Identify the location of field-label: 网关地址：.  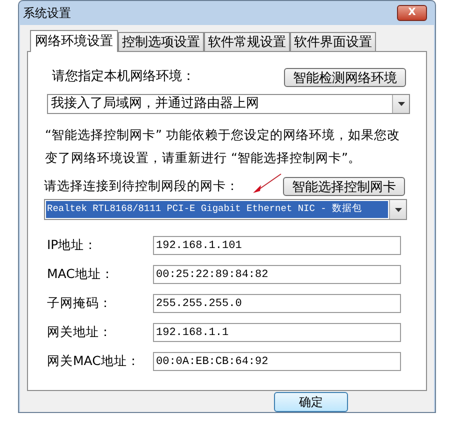
(80, 332).